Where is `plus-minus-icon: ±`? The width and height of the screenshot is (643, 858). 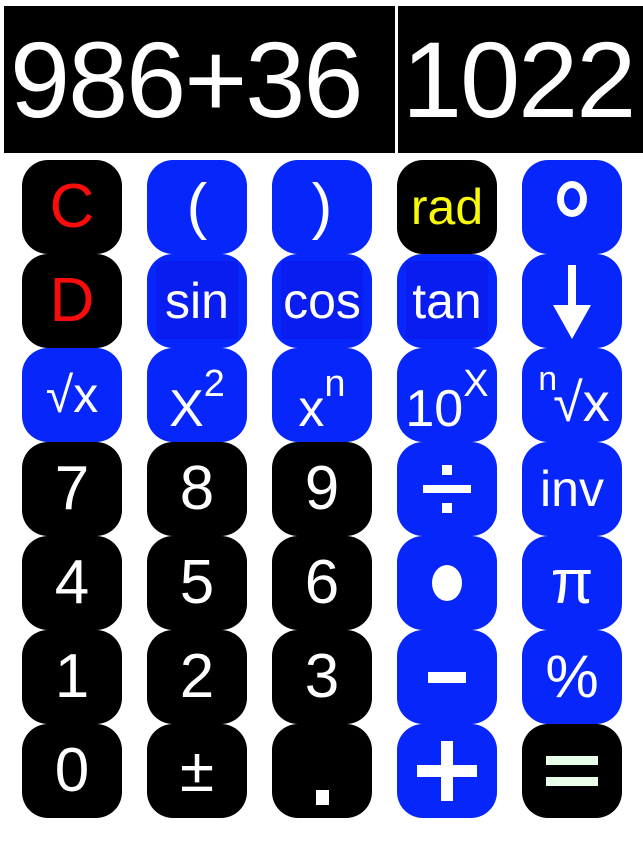 plus-minus-icon: ± is located at coordinates (197, 770).